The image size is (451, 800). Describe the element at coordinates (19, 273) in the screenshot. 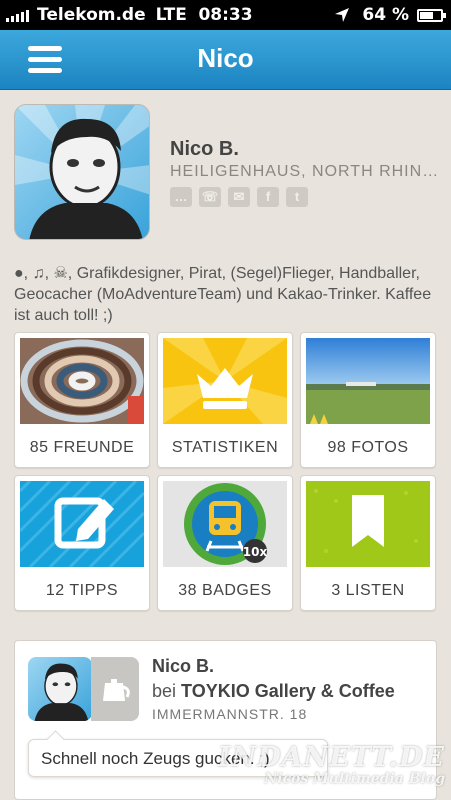

I see `apple-icon: ●` at that location.